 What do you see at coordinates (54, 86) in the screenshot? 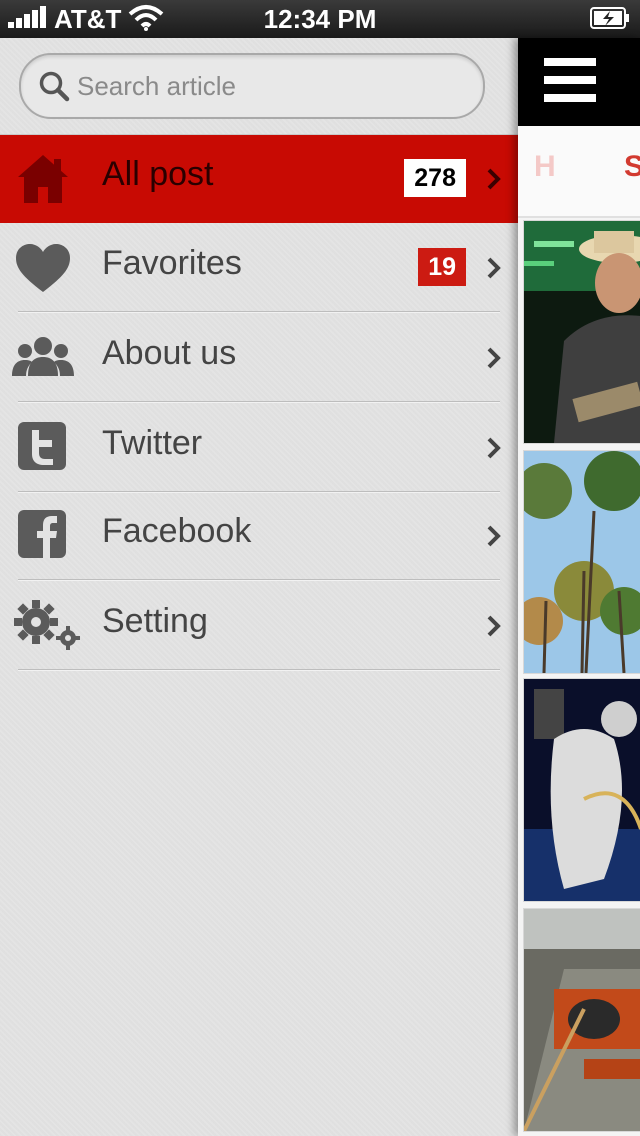
I see `search-icon` at bounding box center [54, 86].